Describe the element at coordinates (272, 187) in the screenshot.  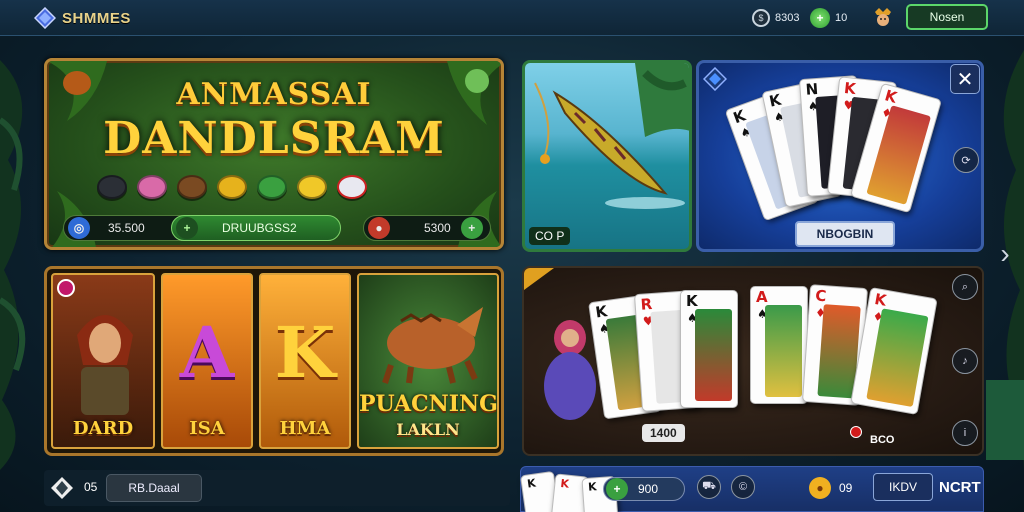
I see `emerald-icon` at that location.